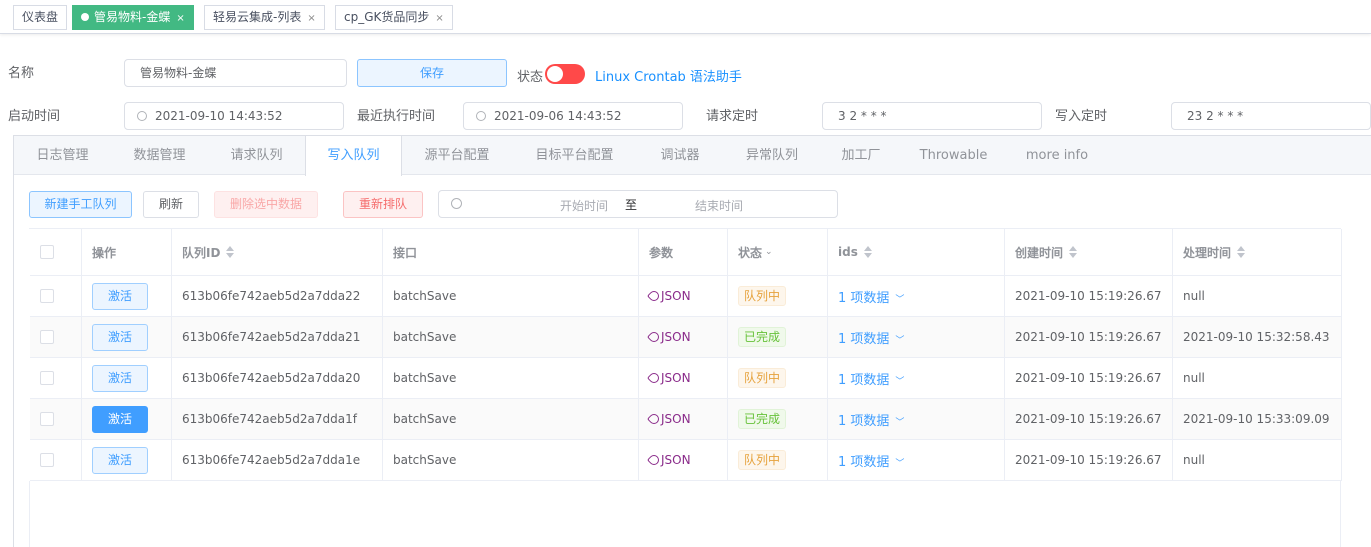 This screenshot has height=547, width=1371. What do you see at coordinates (861, 155) in the screenshot?
I see `tab-factory: 加工厂` at bounding box center [861, 155].